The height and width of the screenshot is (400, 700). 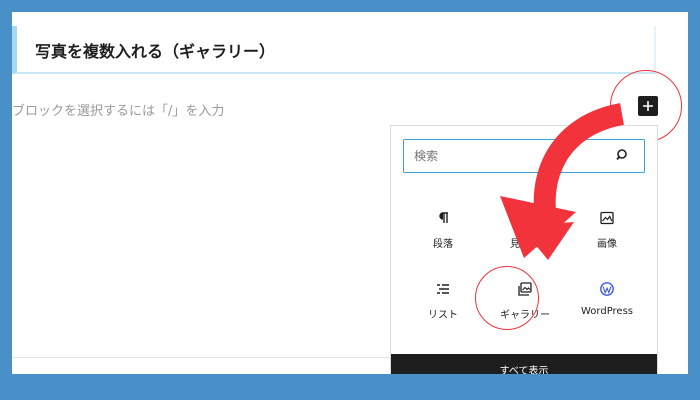 What do you see at coordinates (623, 155) in the screenshot?
I see `search-icon` at bounding box center [623, 155].